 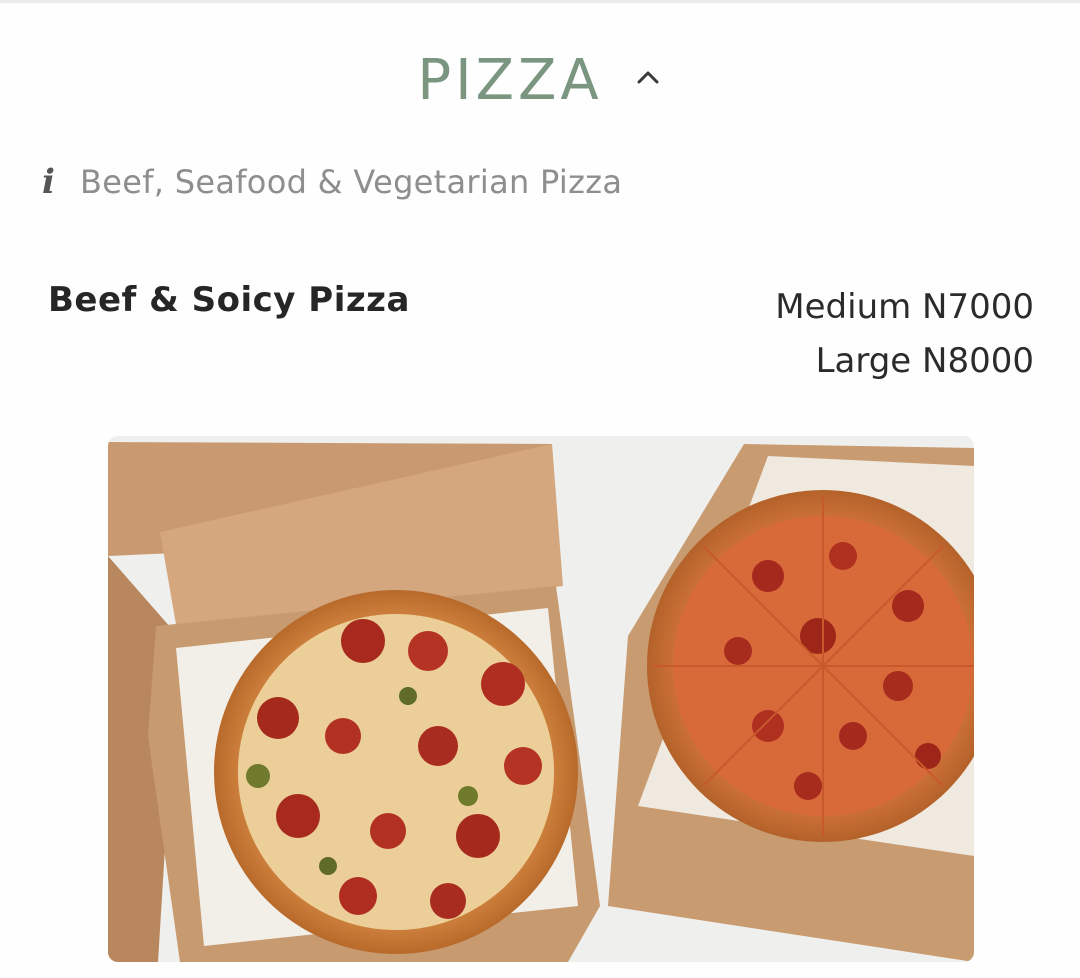 What do you see at coordinates (351, 182) in the screenshot?
I see `section-description: Beef, Seafood & Vegetarian Pizza` at bounding box center [351, 182].